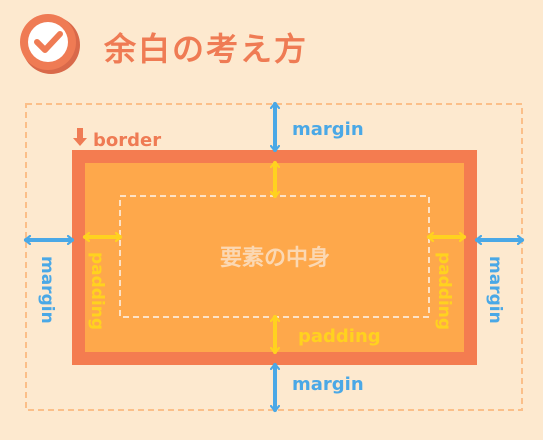 The height and width of the screenshot is (440, 543). I want to click on arrow-down-icon, so click(80, 137).